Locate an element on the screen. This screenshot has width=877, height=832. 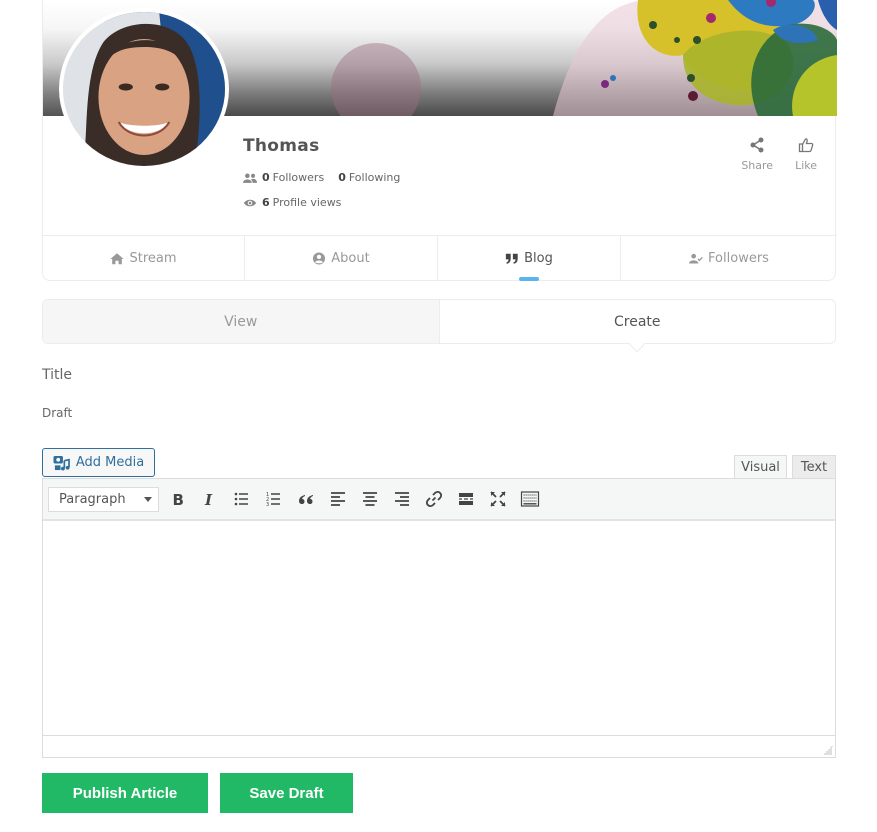
align-left-icon is located at coordinates (338, 499).